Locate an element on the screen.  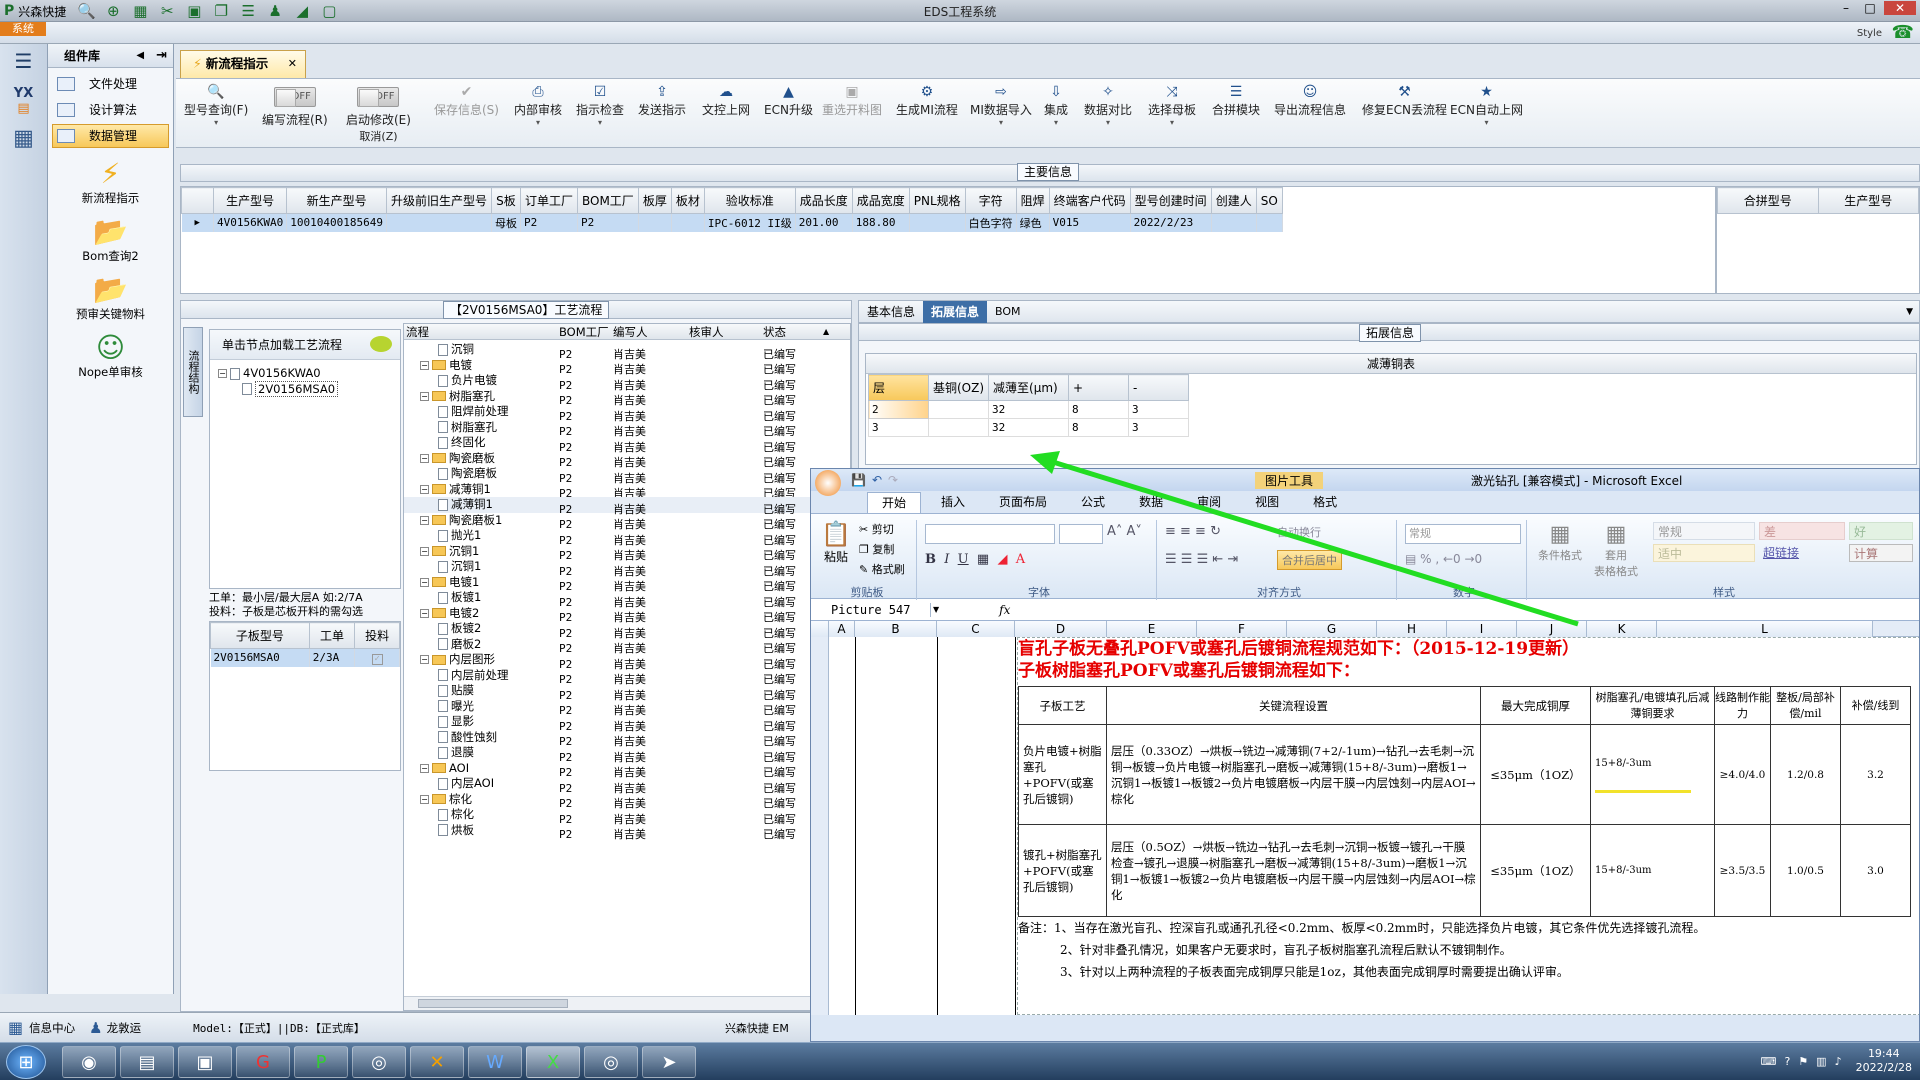
flow-node: − 陶瓷磨板1 is located at coordinates (481, 521).